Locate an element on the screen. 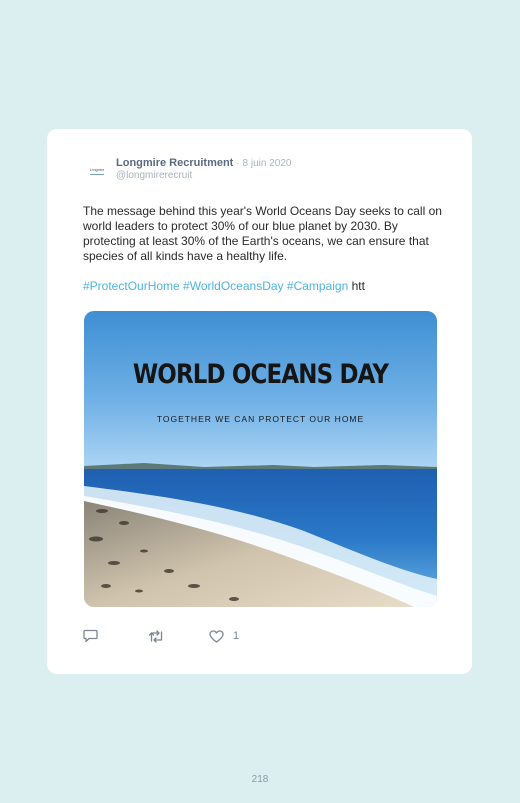 The width and height of the screenshot is (520, 803). media-subtitle: TOGETHER WE CAN PROTECT OUR HOME is located at coordinates (260, 419).